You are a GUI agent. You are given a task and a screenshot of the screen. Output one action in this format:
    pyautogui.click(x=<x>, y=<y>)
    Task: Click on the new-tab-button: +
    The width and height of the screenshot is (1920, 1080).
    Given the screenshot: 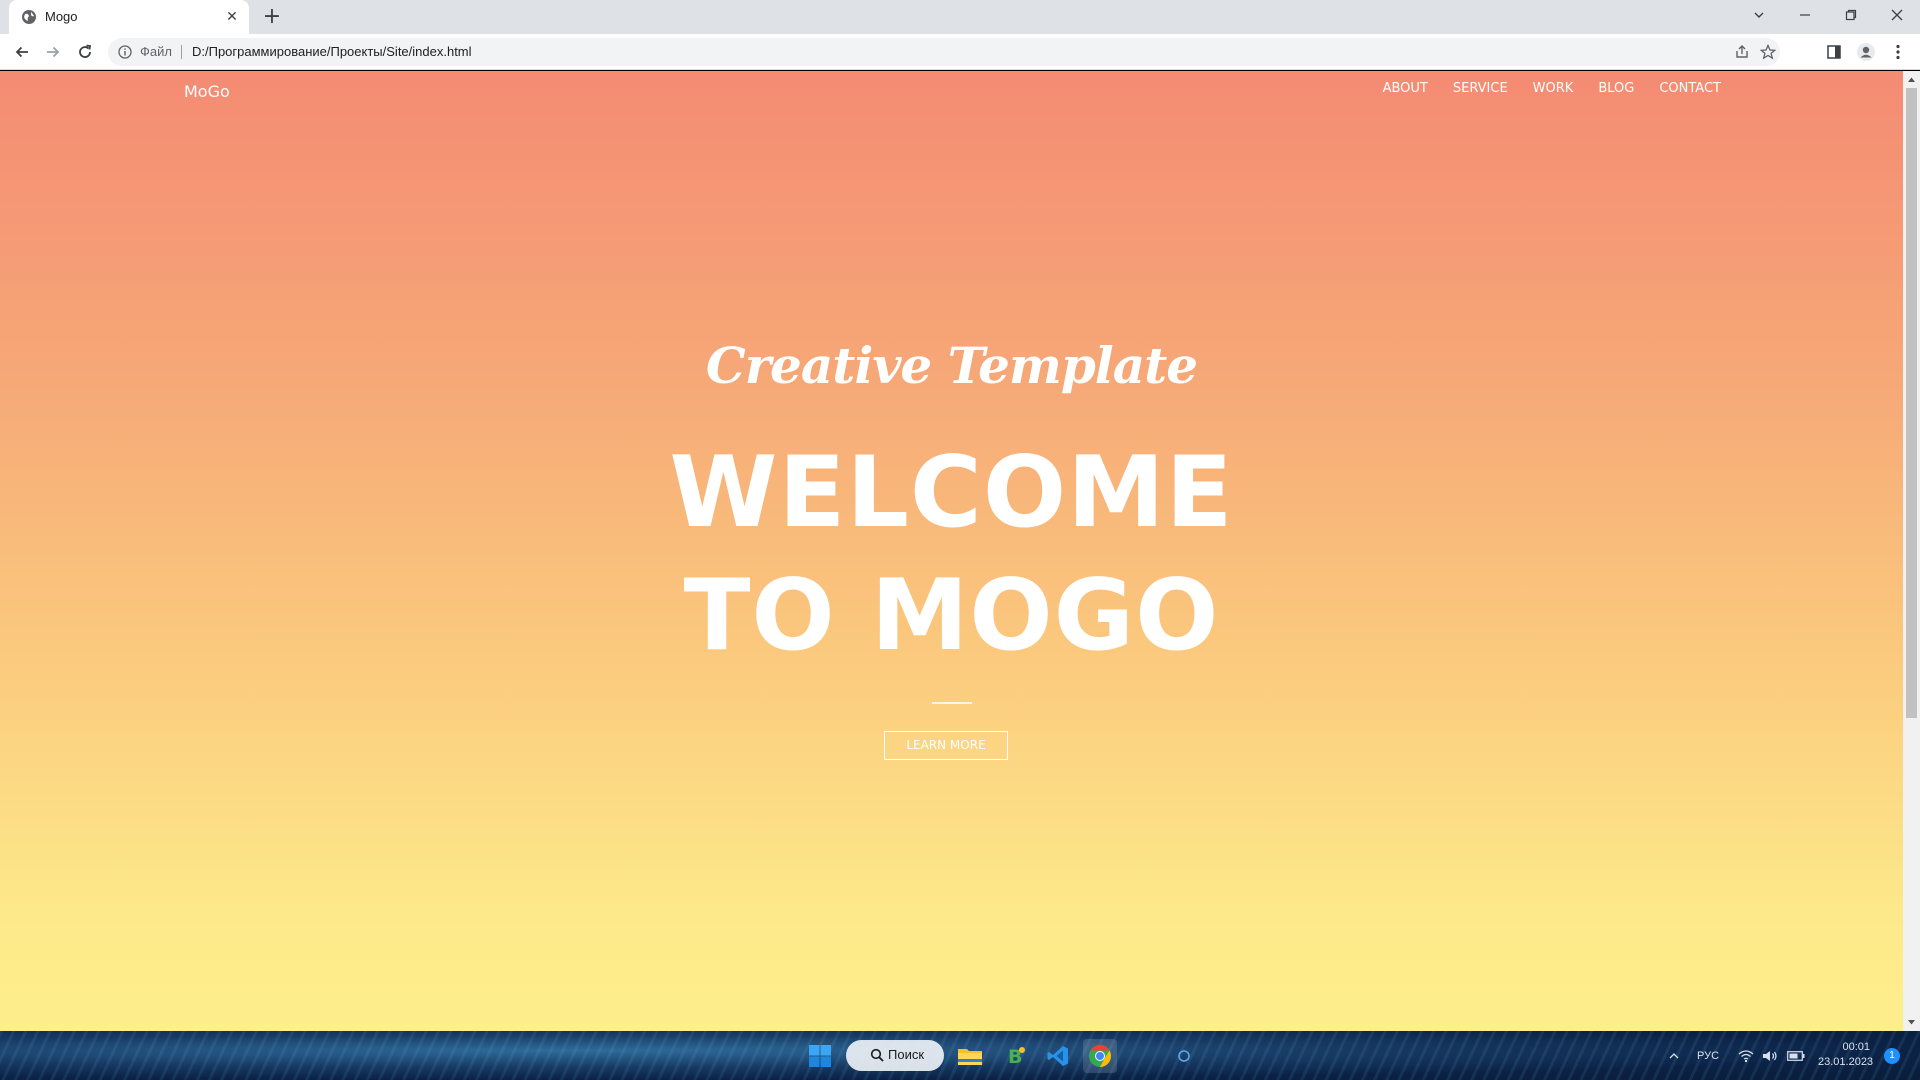 What is the action you would take?
    pyautogui.click(x=272, y=17)
    